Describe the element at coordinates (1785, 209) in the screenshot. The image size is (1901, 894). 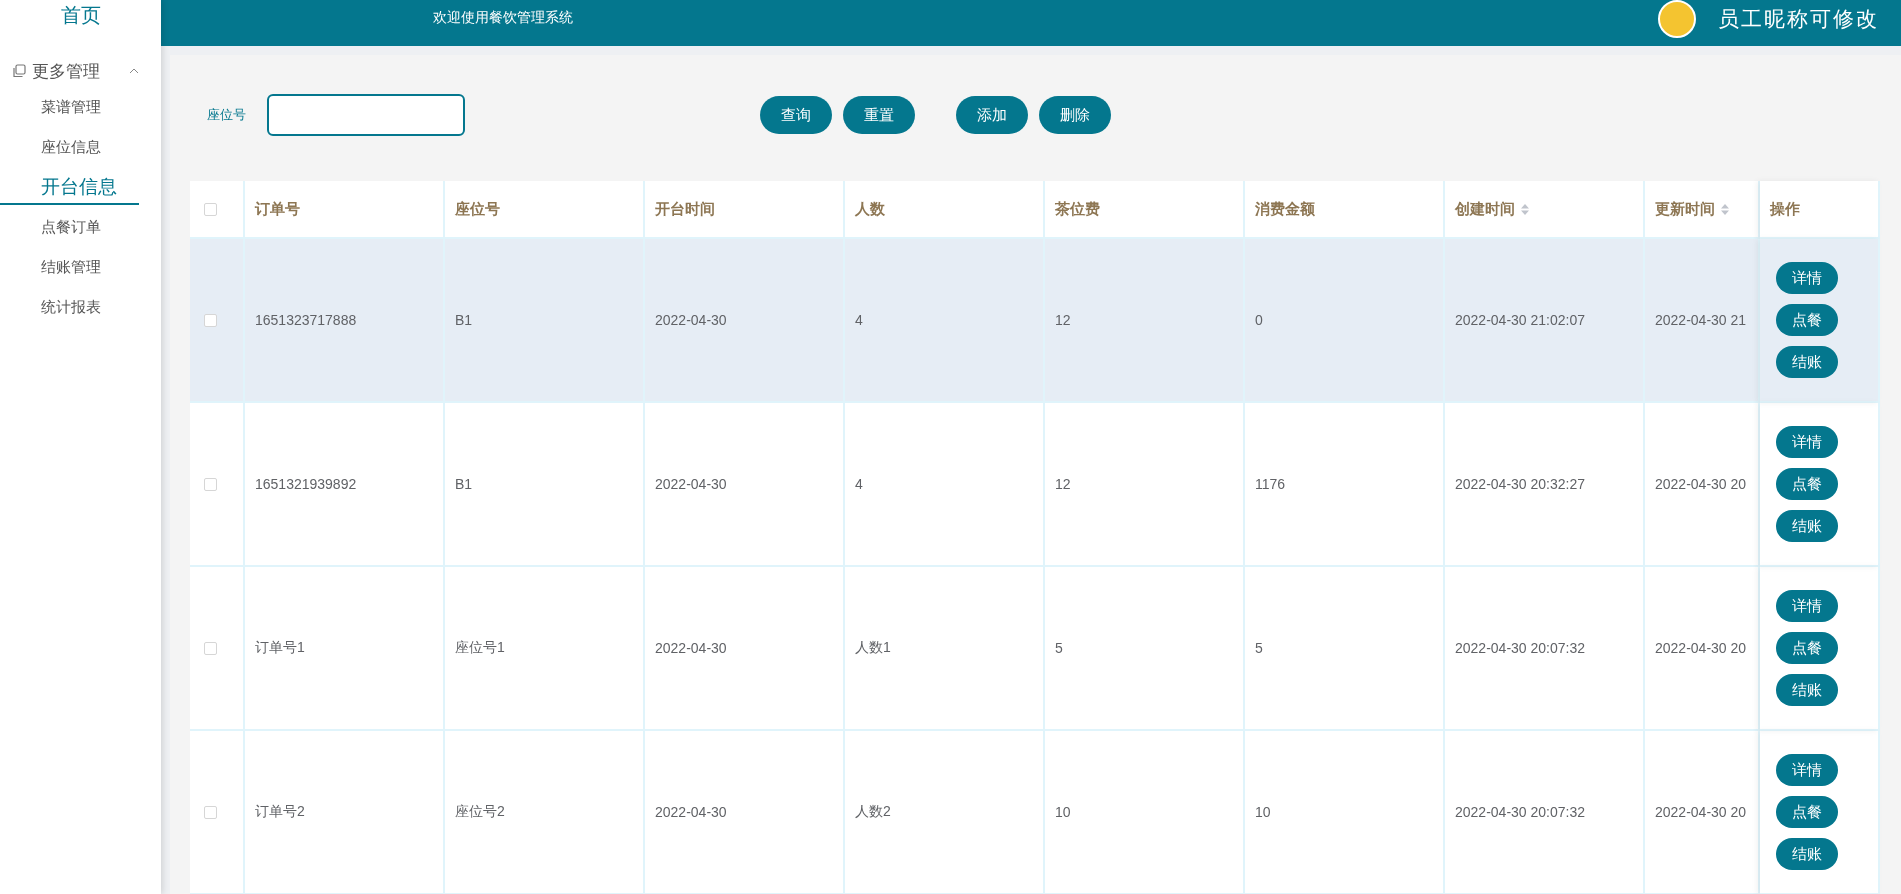
I see `column-header: 操作` at that location.